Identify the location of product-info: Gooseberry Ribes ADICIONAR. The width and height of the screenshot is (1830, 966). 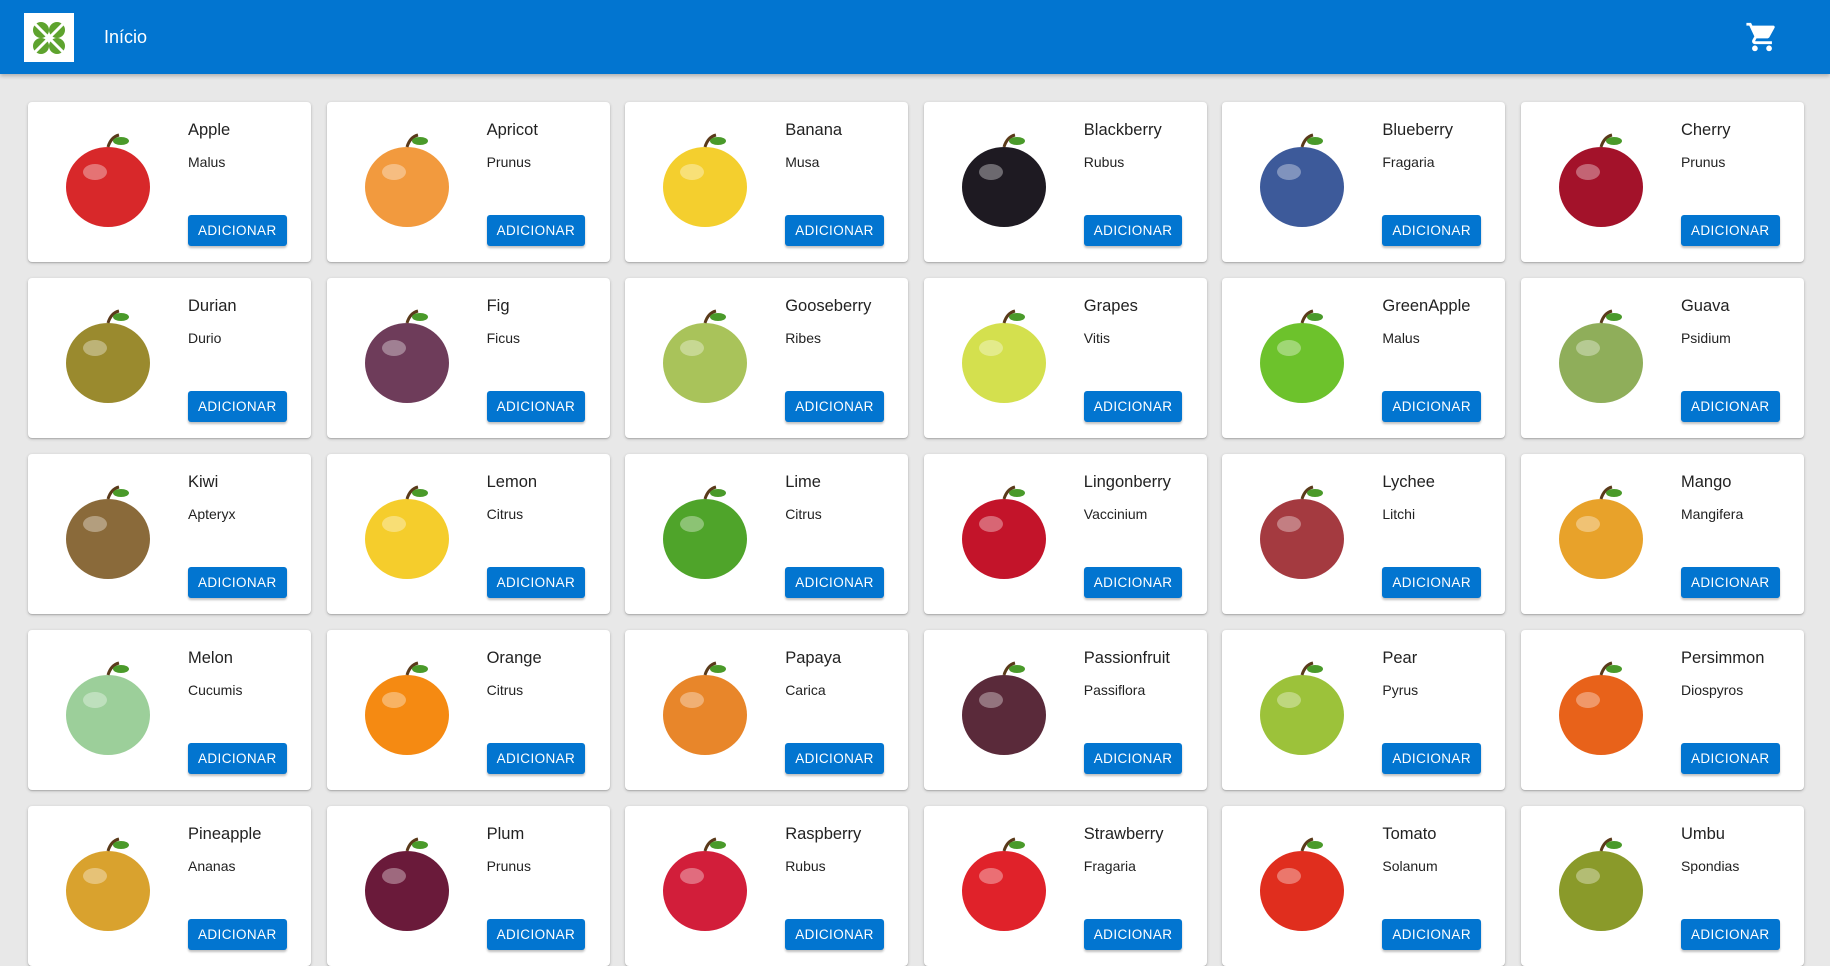
(842, 358).